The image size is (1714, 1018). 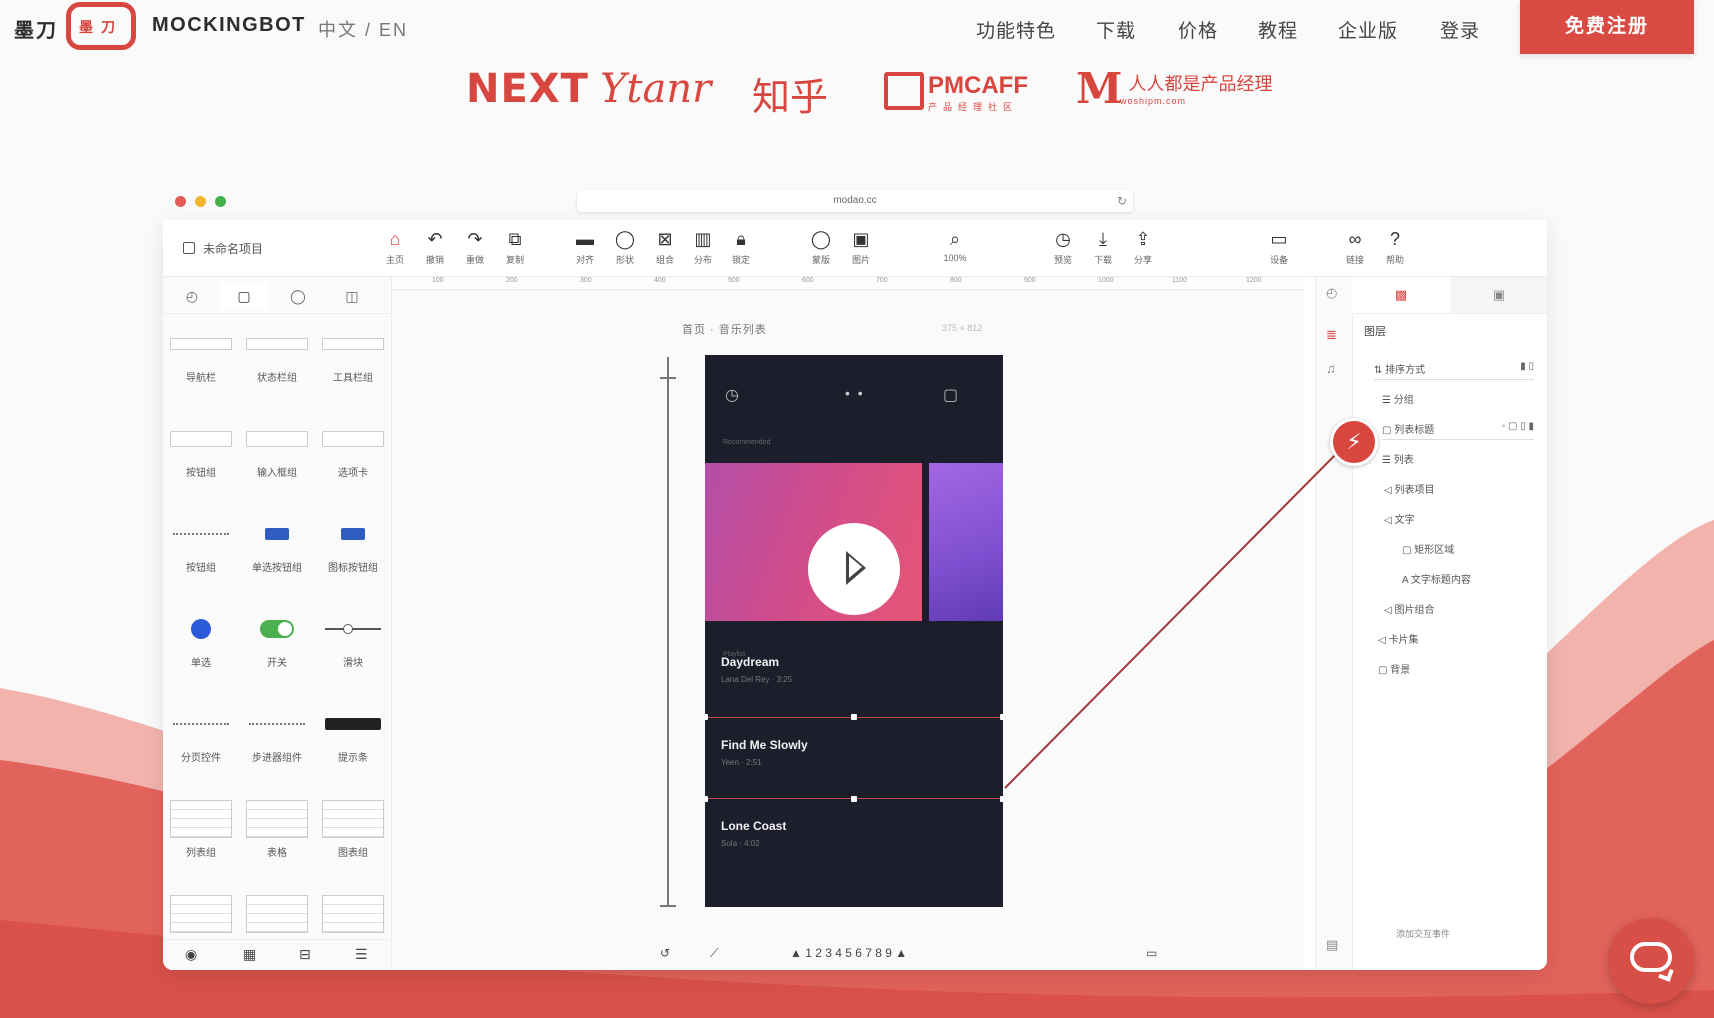 I want to click on widget-item: 步进器组件, so click(x=277, y=741).